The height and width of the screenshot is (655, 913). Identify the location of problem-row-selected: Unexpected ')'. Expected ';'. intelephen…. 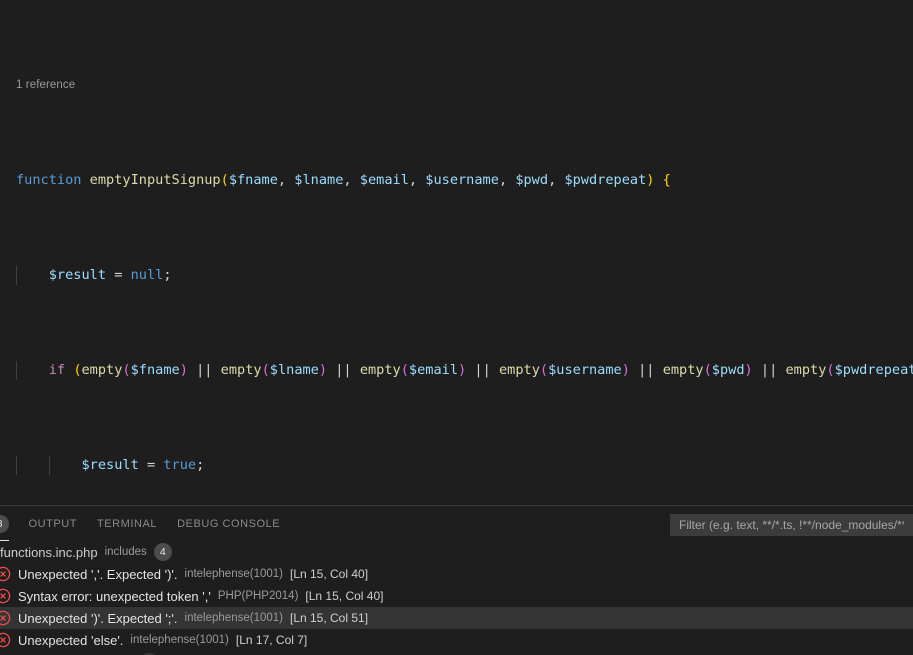
(456, 618).